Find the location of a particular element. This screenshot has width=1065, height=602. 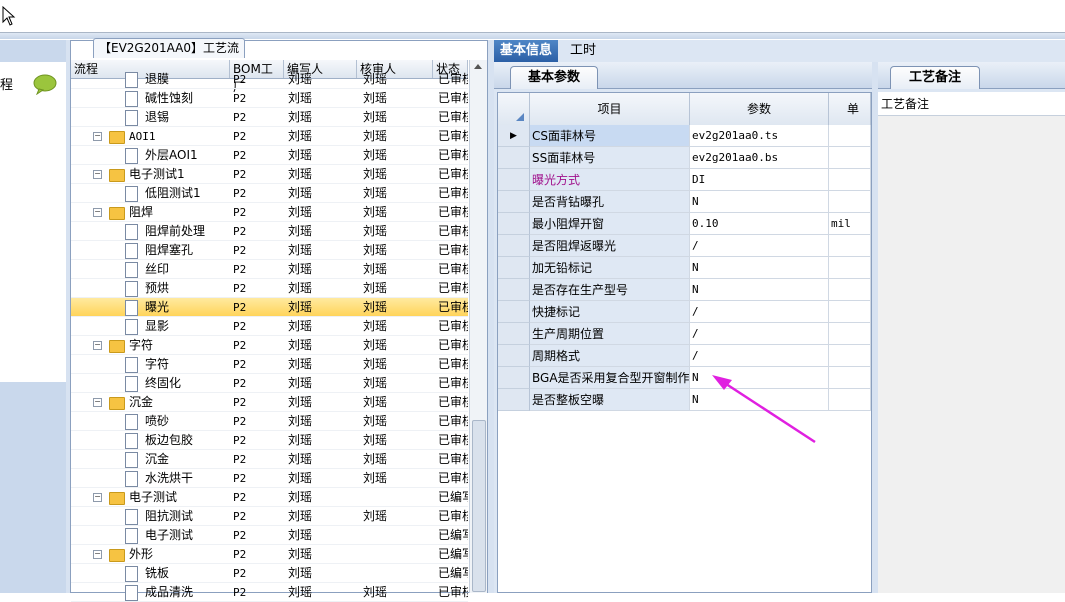

tree-row: 丝印 P2 刘瑶 刘瑶 已审核 is located at coordinates (269, 269).